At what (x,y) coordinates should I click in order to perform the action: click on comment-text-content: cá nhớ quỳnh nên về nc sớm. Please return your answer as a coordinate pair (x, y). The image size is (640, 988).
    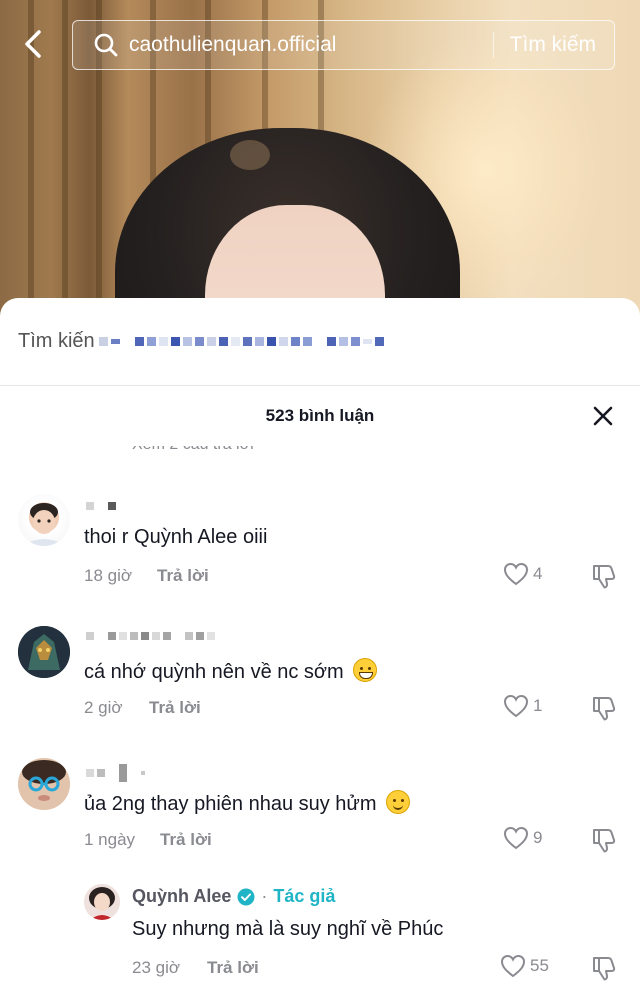
    Looking at the image, I should click on (214, 672).